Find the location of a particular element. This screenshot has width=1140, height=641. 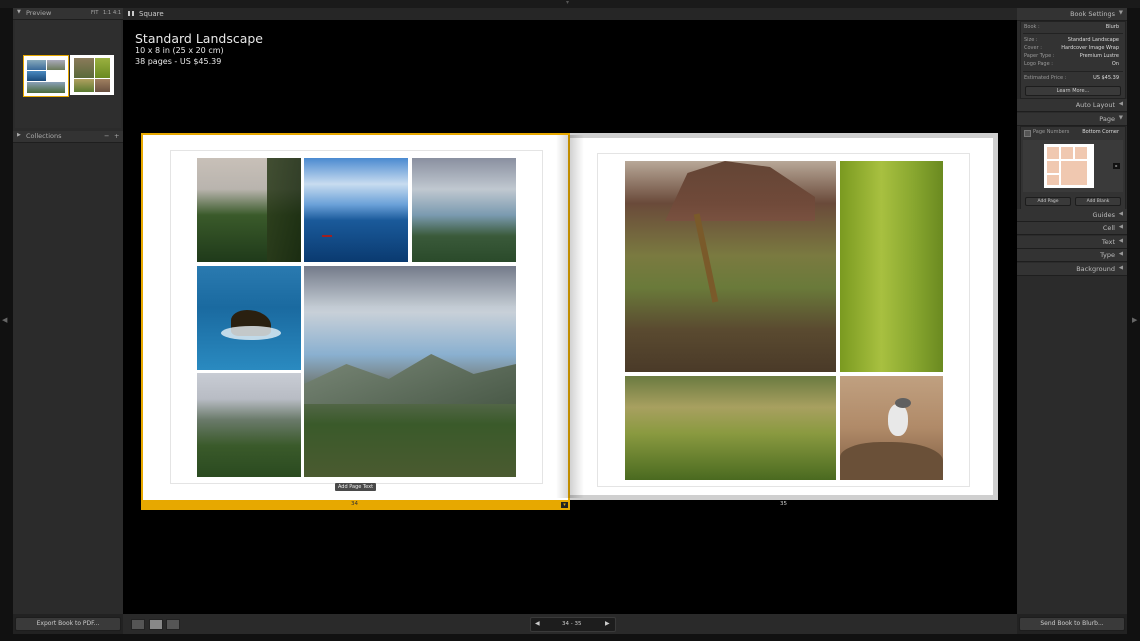

top-panel-toggle-icon: ▾ is located at coordinates (567, 3).